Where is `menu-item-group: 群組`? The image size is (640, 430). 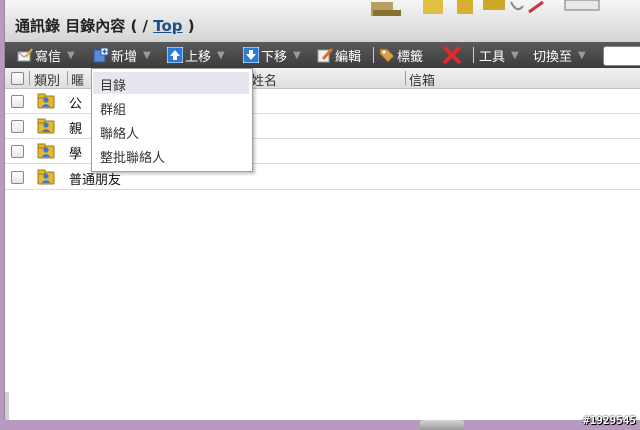 menu-item-group: 群組 is located at coordinates (171, 107).